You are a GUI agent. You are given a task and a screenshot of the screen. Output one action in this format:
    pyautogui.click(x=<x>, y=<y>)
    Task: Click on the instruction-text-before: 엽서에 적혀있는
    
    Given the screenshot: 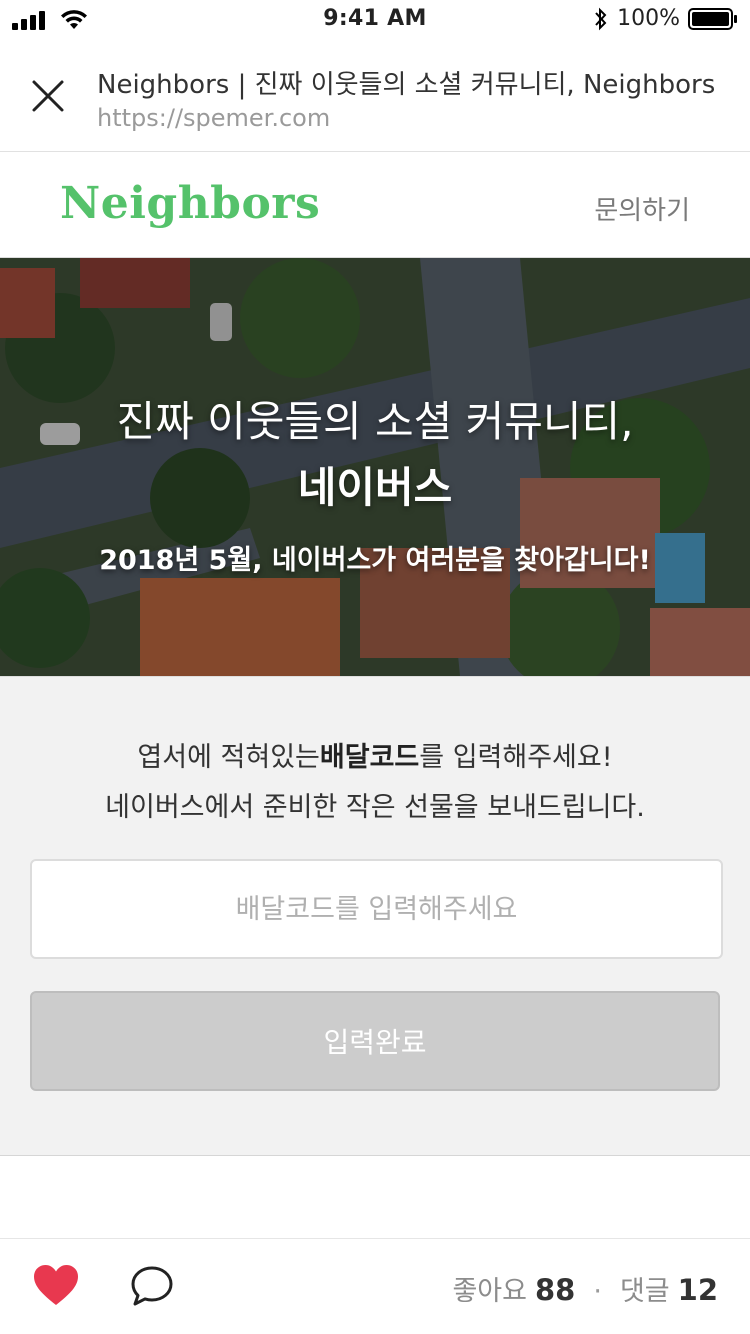 What is the action you would take?
    pyautogui.click(x=228, y=757)
    